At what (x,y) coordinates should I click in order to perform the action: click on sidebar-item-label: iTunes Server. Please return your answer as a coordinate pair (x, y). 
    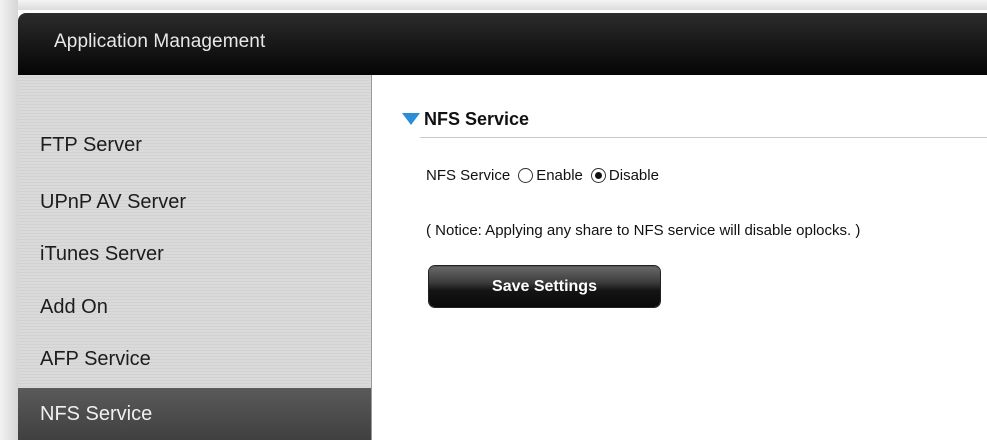
    Looking at the image, I should click on (102, 253).